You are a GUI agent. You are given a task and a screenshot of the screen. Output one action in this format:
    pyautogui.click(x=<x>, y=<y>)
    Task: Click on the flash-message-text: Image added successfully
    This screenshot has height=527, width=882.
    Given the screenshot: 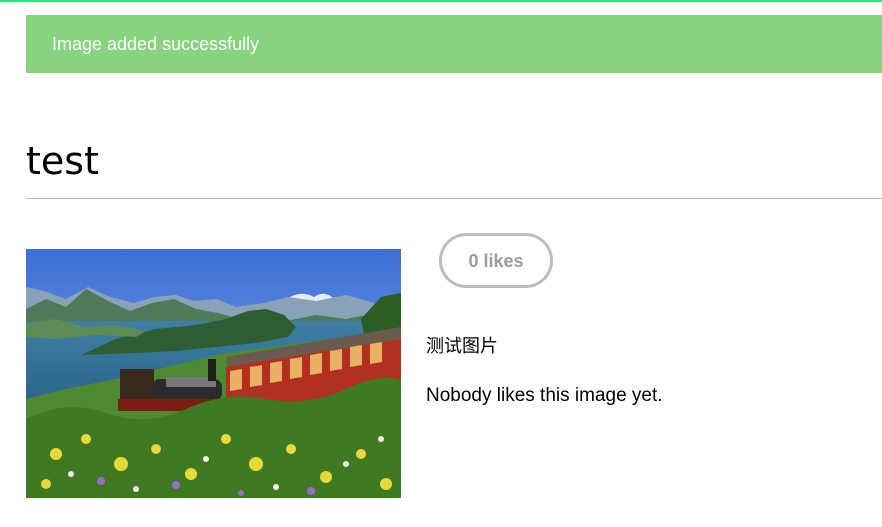 What is the action you would take?
    pyautogui.click(x=156, y=44)
    